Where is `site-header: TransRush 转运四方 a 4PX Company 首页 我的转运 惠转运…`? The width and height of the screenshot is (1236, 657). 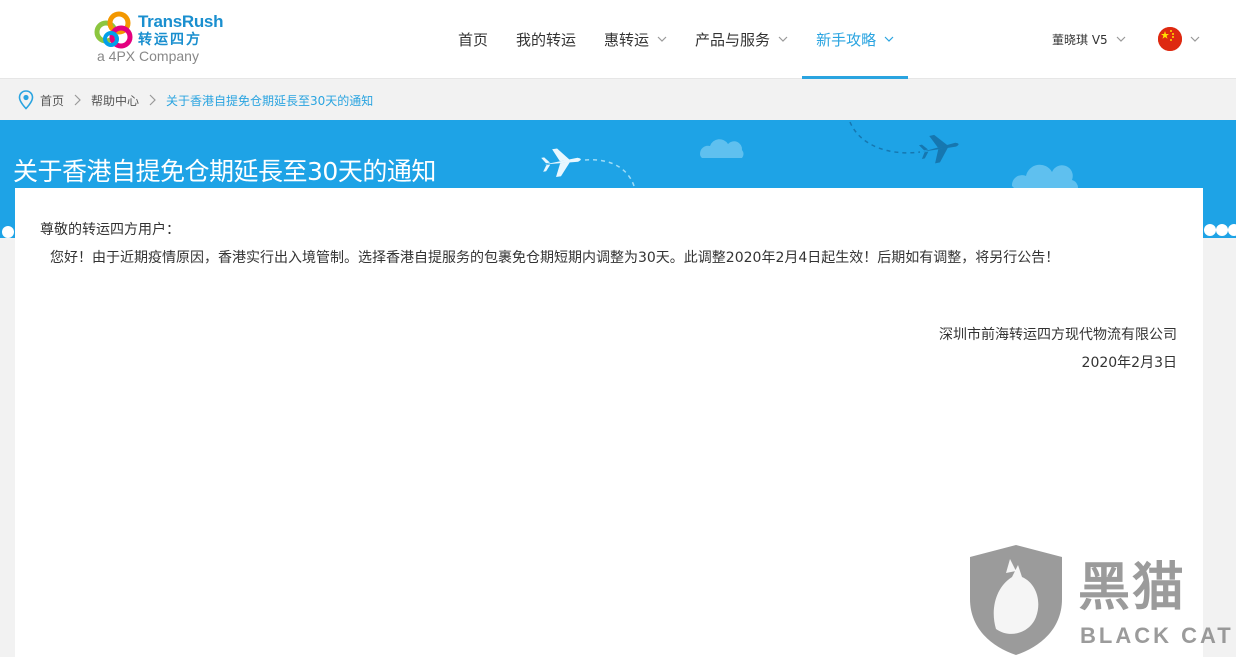
site-header: TransRush 转运四方 a 4PX Company 首页 我的转运 惠转运… is located at coordinates (618, 39).